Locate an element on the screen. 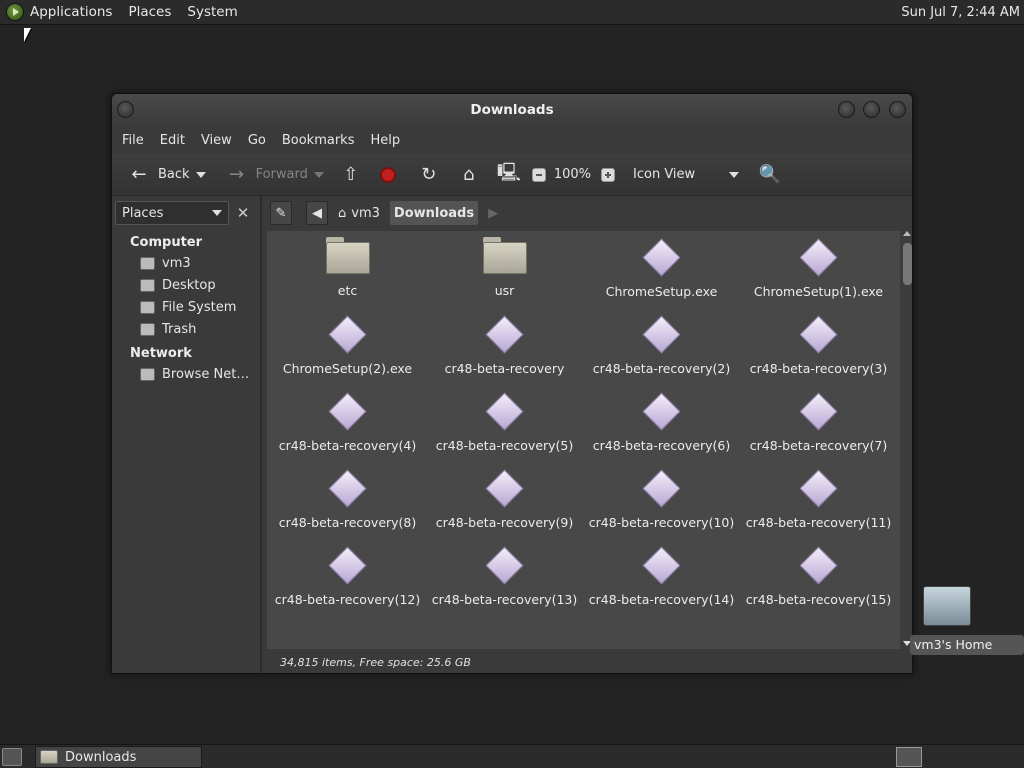 This screenshot has height=768, width=1024. path-scroll-right-icon: ▶ is located at coordinates (493, 213).